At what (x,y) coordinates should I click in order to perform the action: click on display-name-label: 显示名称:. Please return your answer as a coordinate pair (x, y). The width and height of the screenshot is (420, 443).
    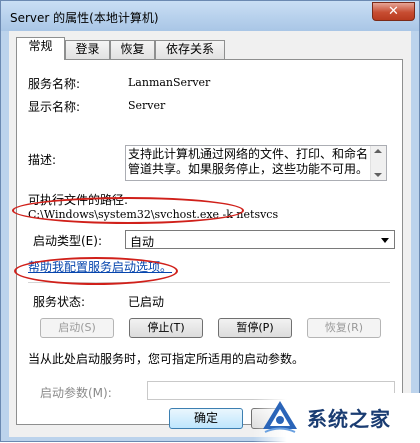
    Looking at the image, I should click on (54, 107).